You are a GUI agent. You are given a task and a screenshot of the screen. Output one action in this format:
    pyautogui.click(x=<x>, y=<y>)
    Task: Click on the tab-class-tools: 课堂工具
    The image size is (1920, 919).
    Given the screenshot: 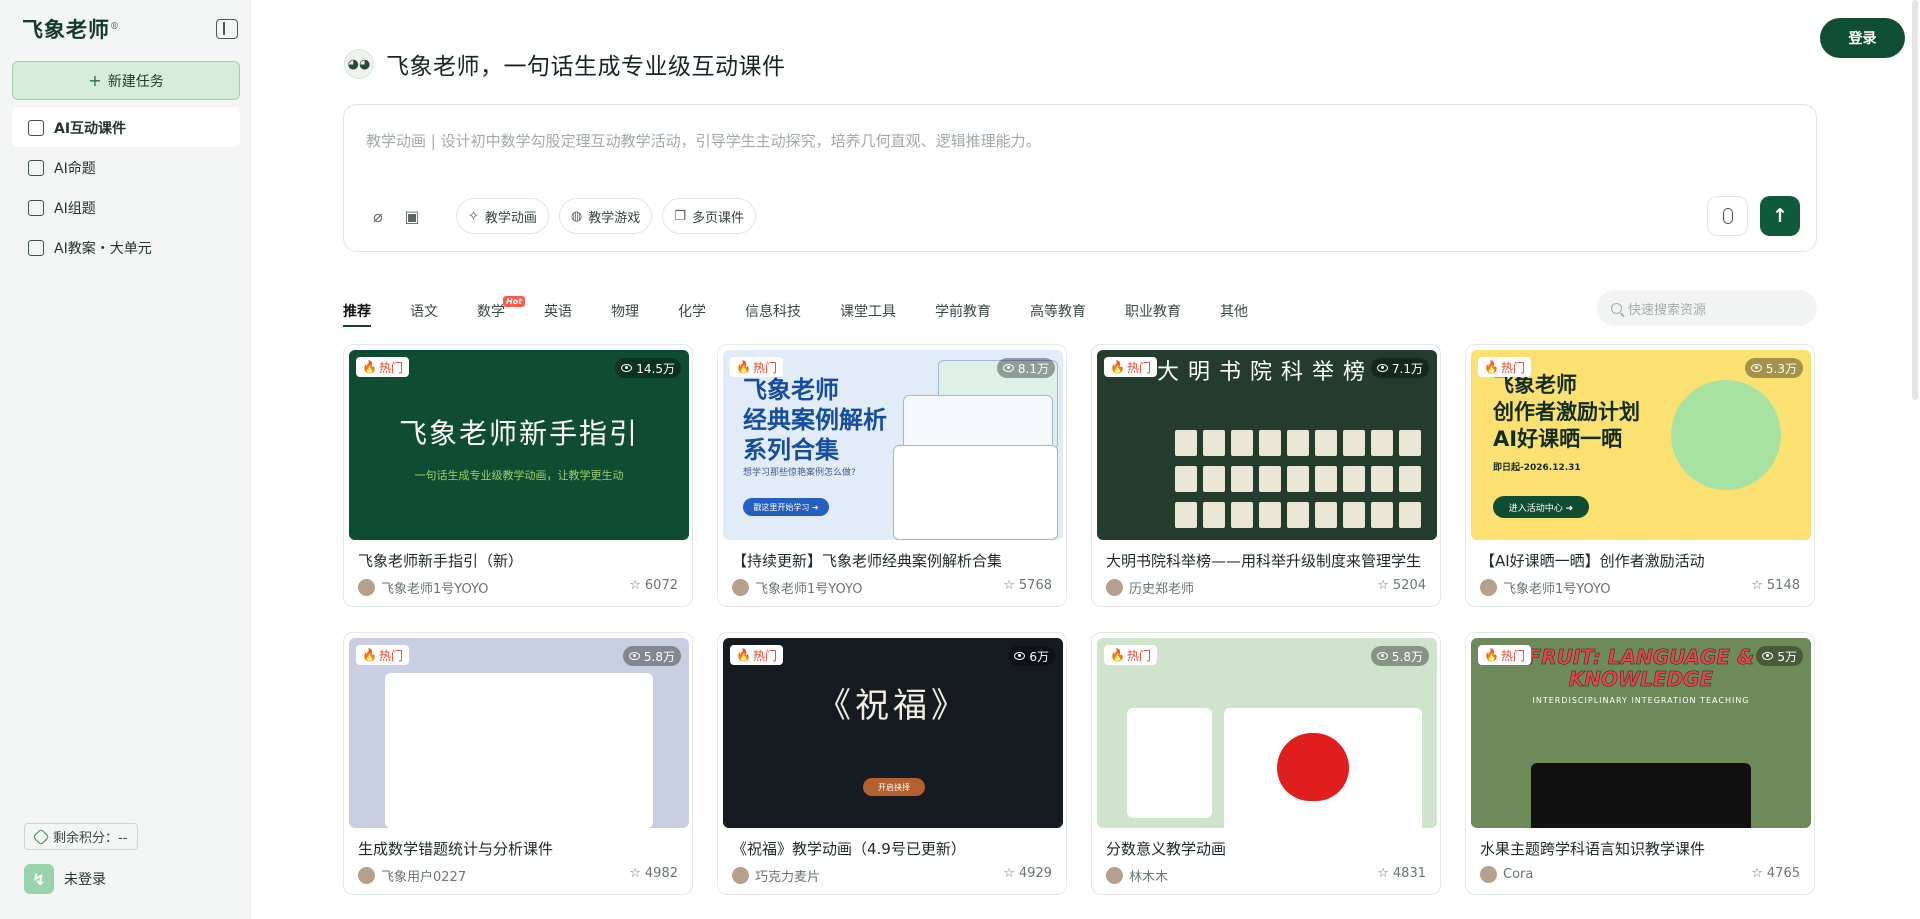 What is the action you would take?
    pyautogui.click(x=868, y=311)
    